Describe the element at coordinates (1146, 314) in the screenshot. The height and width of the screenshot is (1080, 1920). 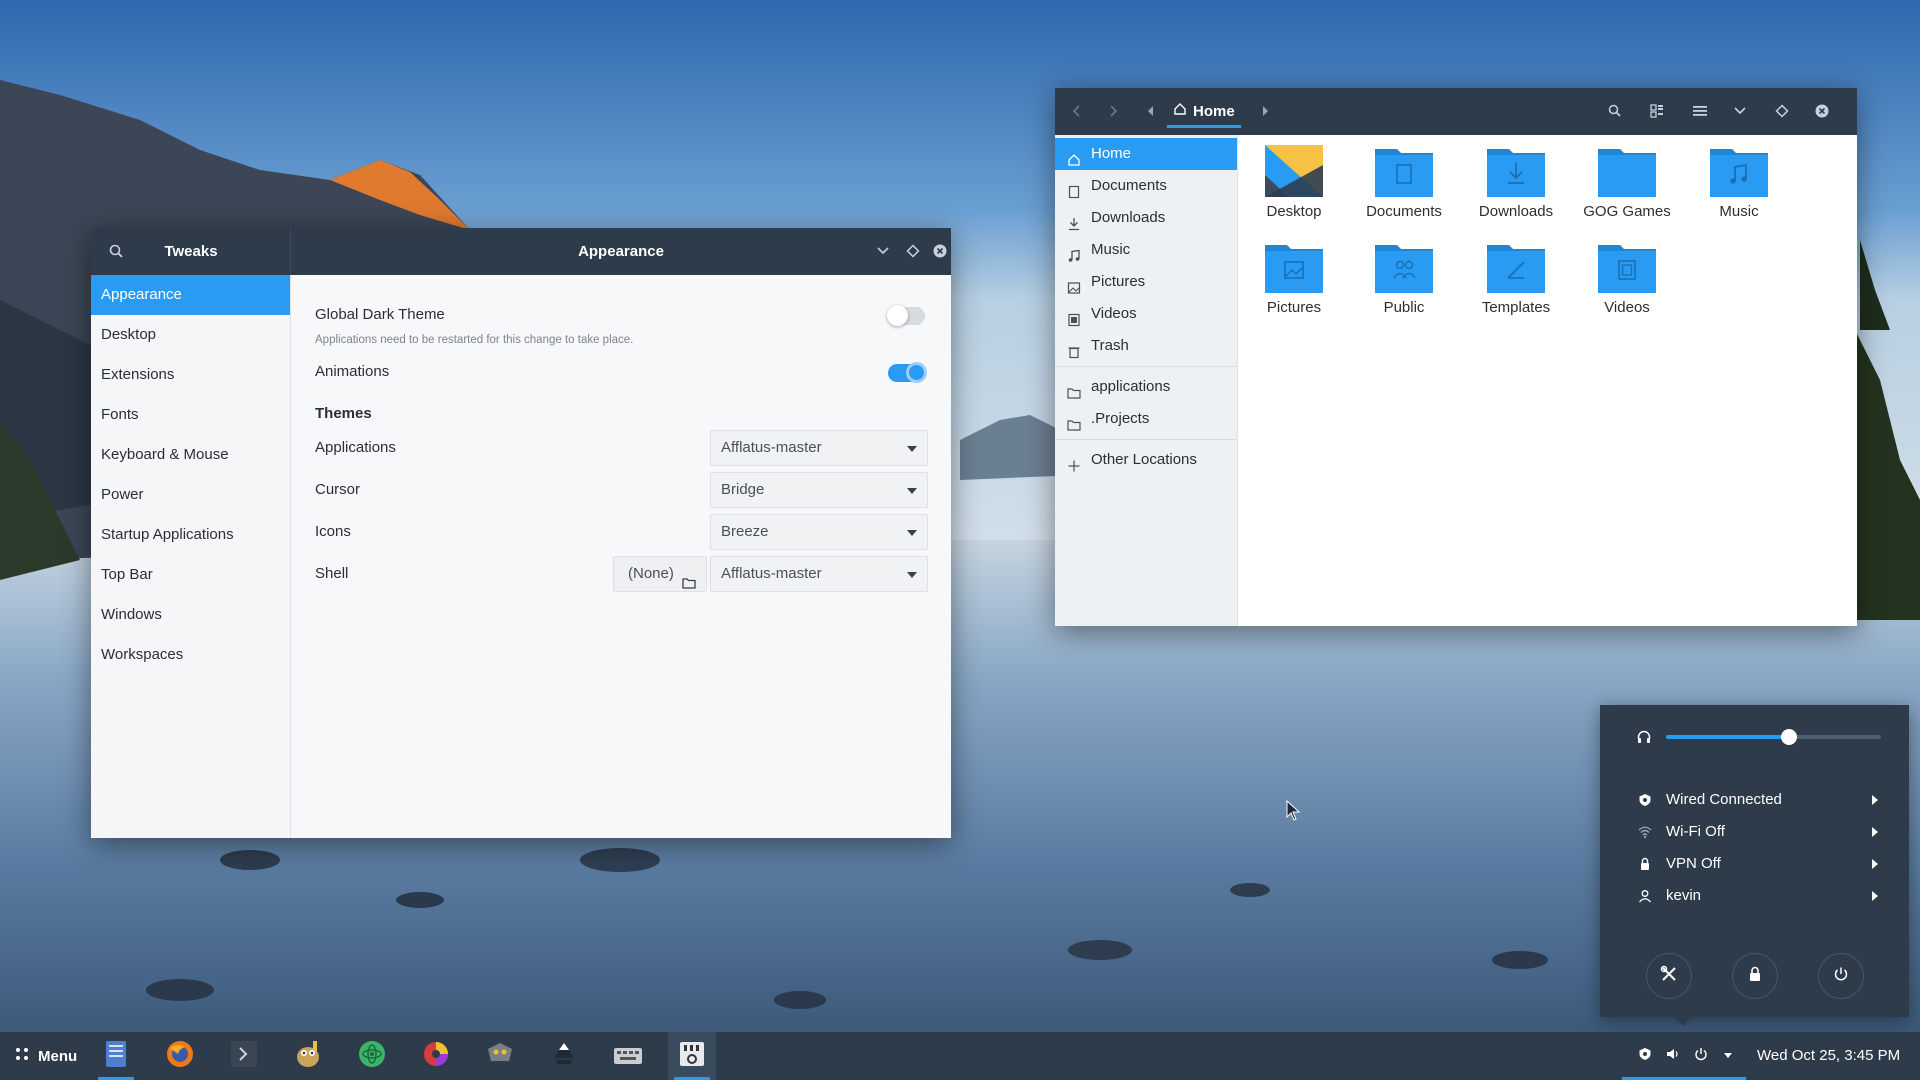
I see `sidebar-item-videos: Videos` at that location.